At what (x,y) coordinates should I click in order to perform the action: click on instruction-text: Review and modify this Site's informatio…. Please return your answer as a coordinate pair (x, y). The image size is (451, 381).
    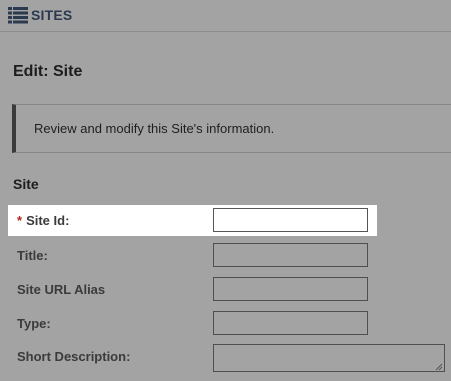
    Looking at the image, I should click on (154, 128).